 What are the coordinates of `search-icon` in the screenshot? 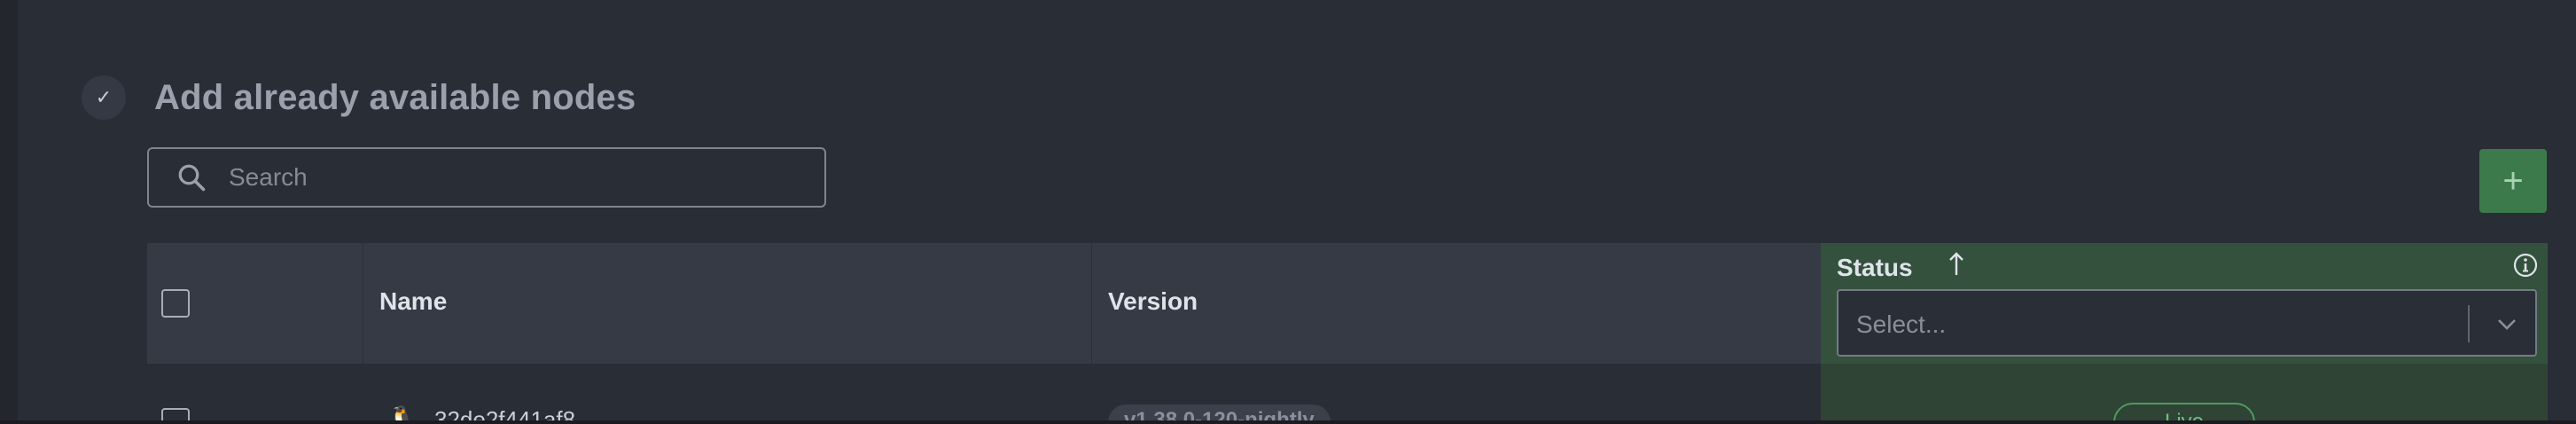 It's located at (192, 178).